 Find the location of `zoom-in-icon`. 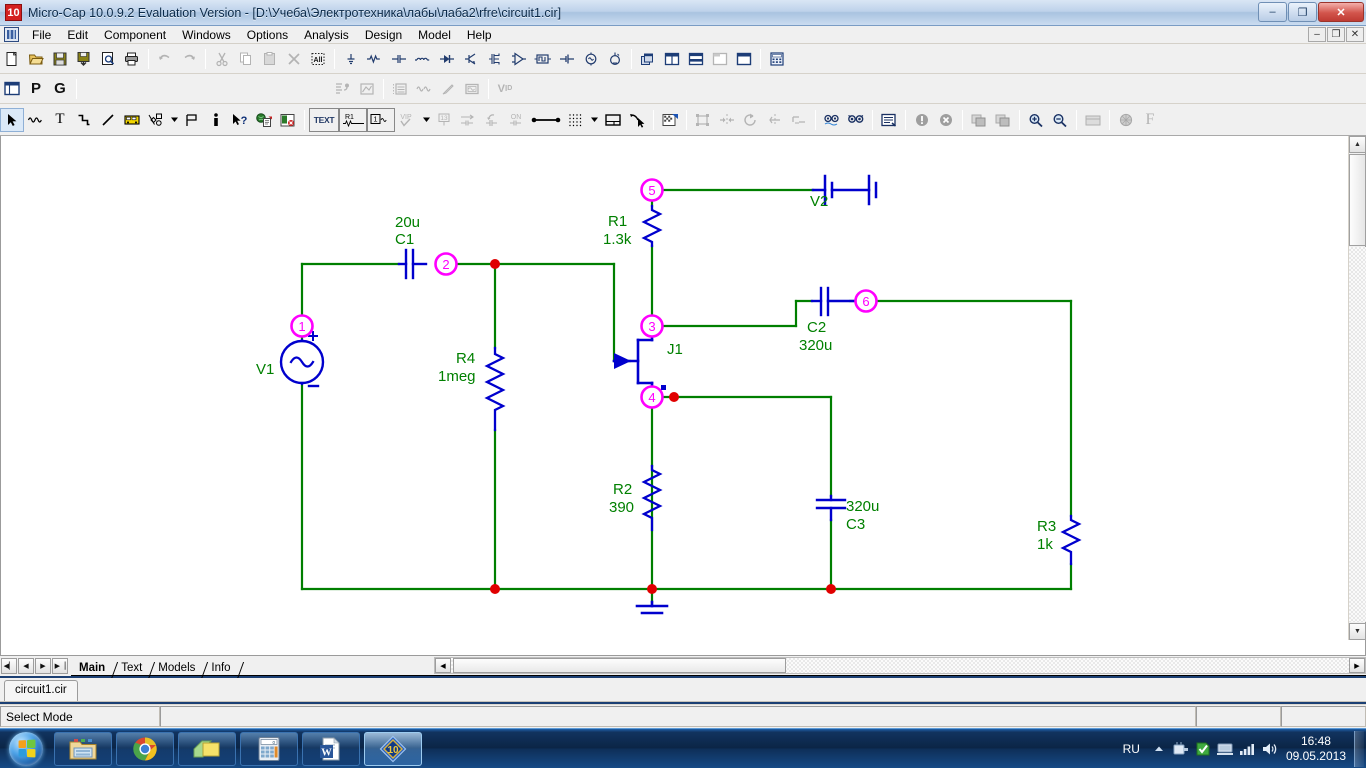

zoom-in-icon is located at coordinates (1036, 120).